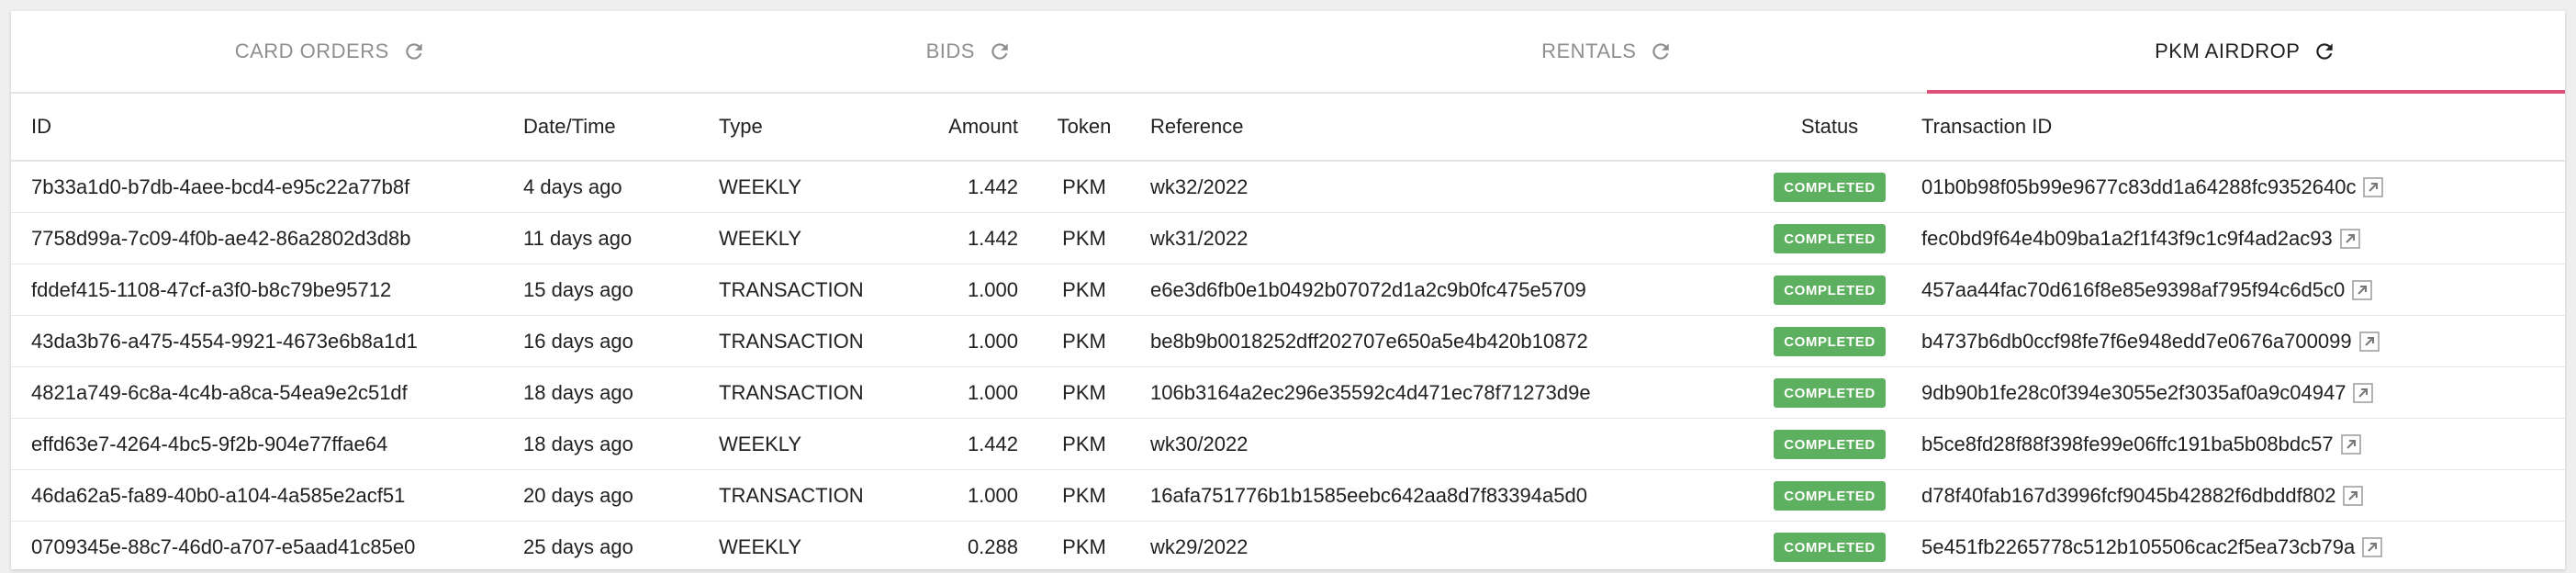 The height and width of the screenshot is (573, 2576). Describe the element at coordinates (2136, 342) in the screenshot. I see `transaction-id-text: b4737b6db0ccf98fe7f6e948edd7e0676a700099` at that location.